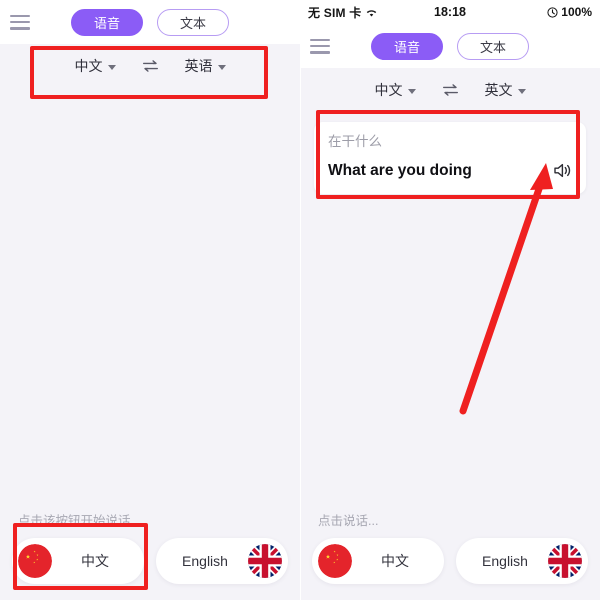 This screenshot has width=600, height=600. Describe the element at coordinates (562, 170) in the screenshot. I see `speaker-icon` at that location.